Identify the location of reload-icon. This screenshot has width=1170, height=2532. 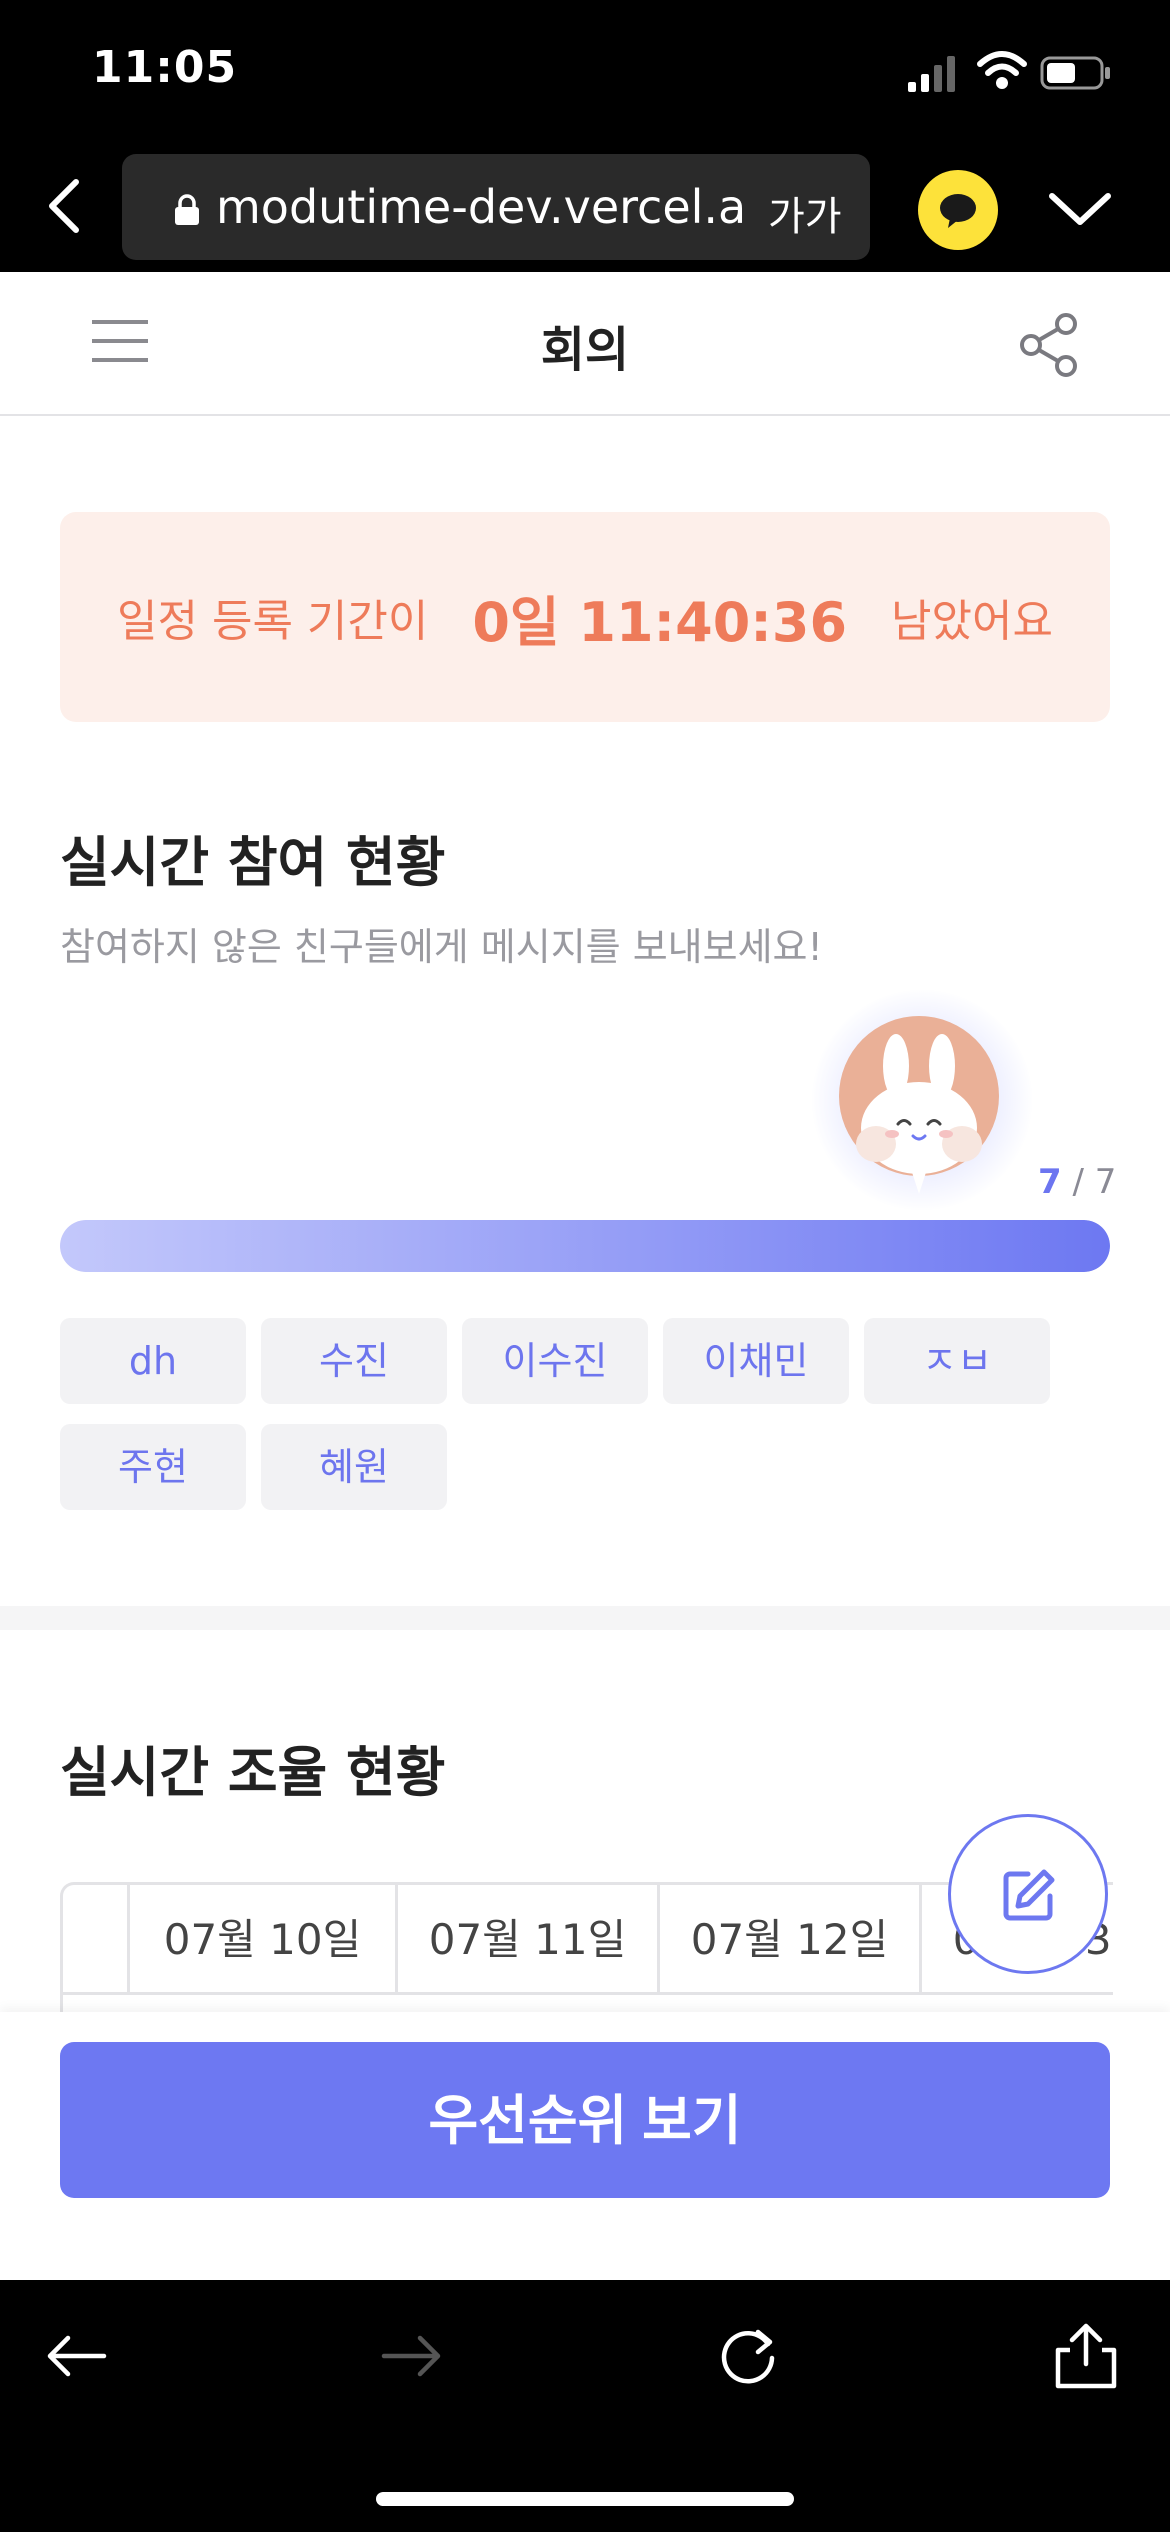
(748, 2356).